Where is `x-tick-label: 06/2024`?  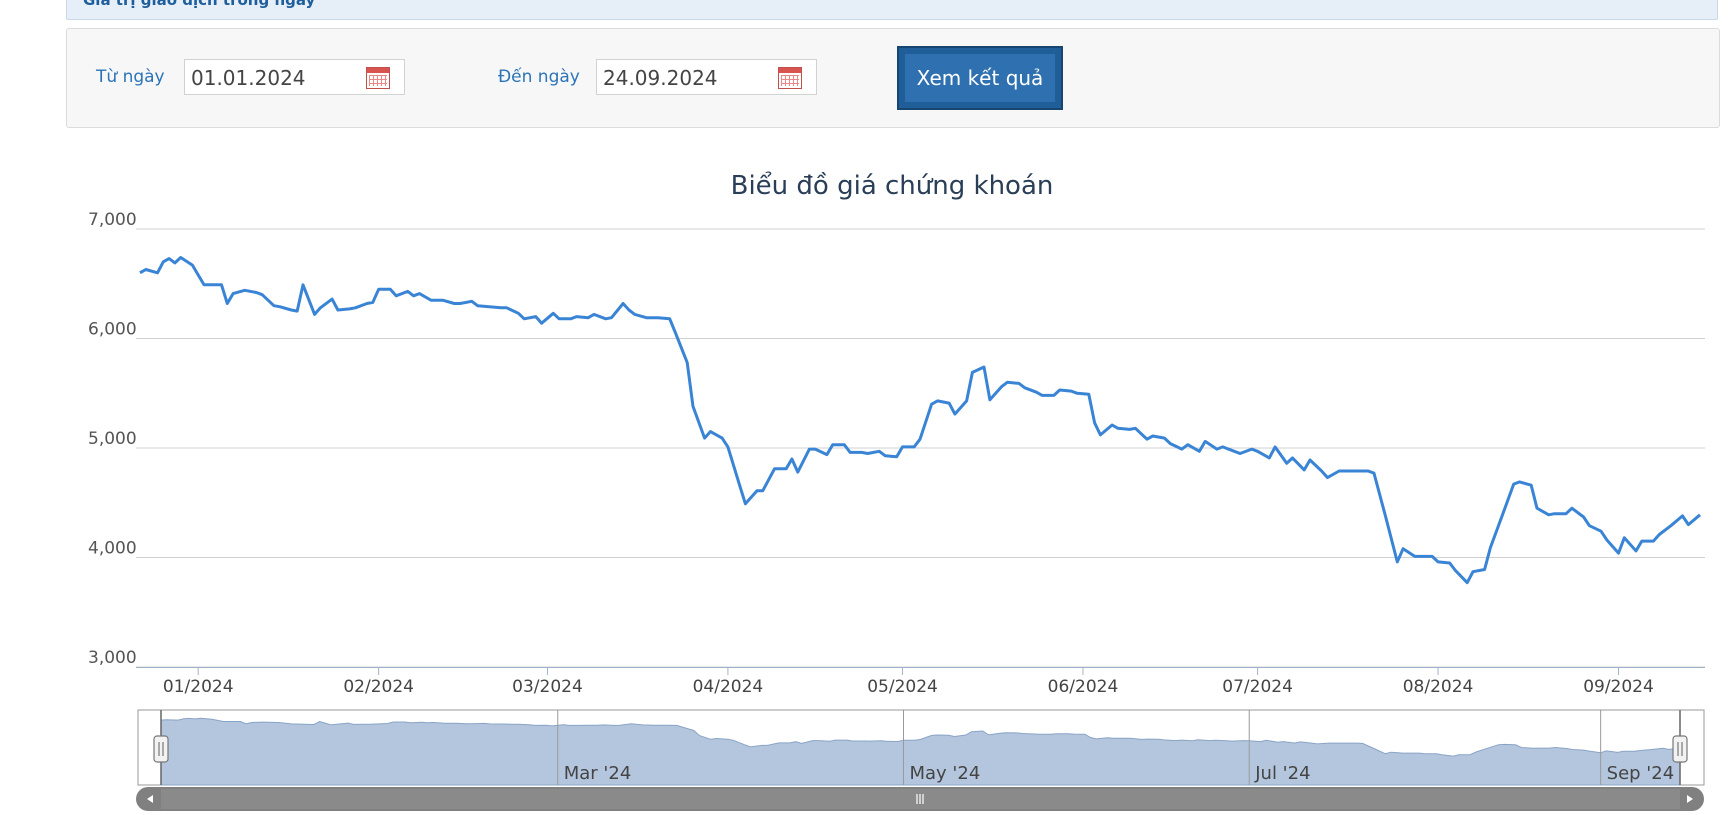
x-tick-label: 06/2024 is located at coordinates (1083, 687).